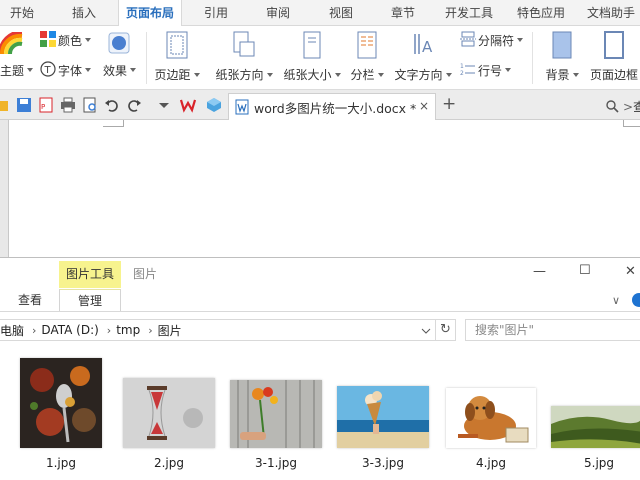 The width and height of the screenshot is (640, 480). Describe the element at coordinates (70, 70) in the screenshot. I see `font-label: 字体` at that location.